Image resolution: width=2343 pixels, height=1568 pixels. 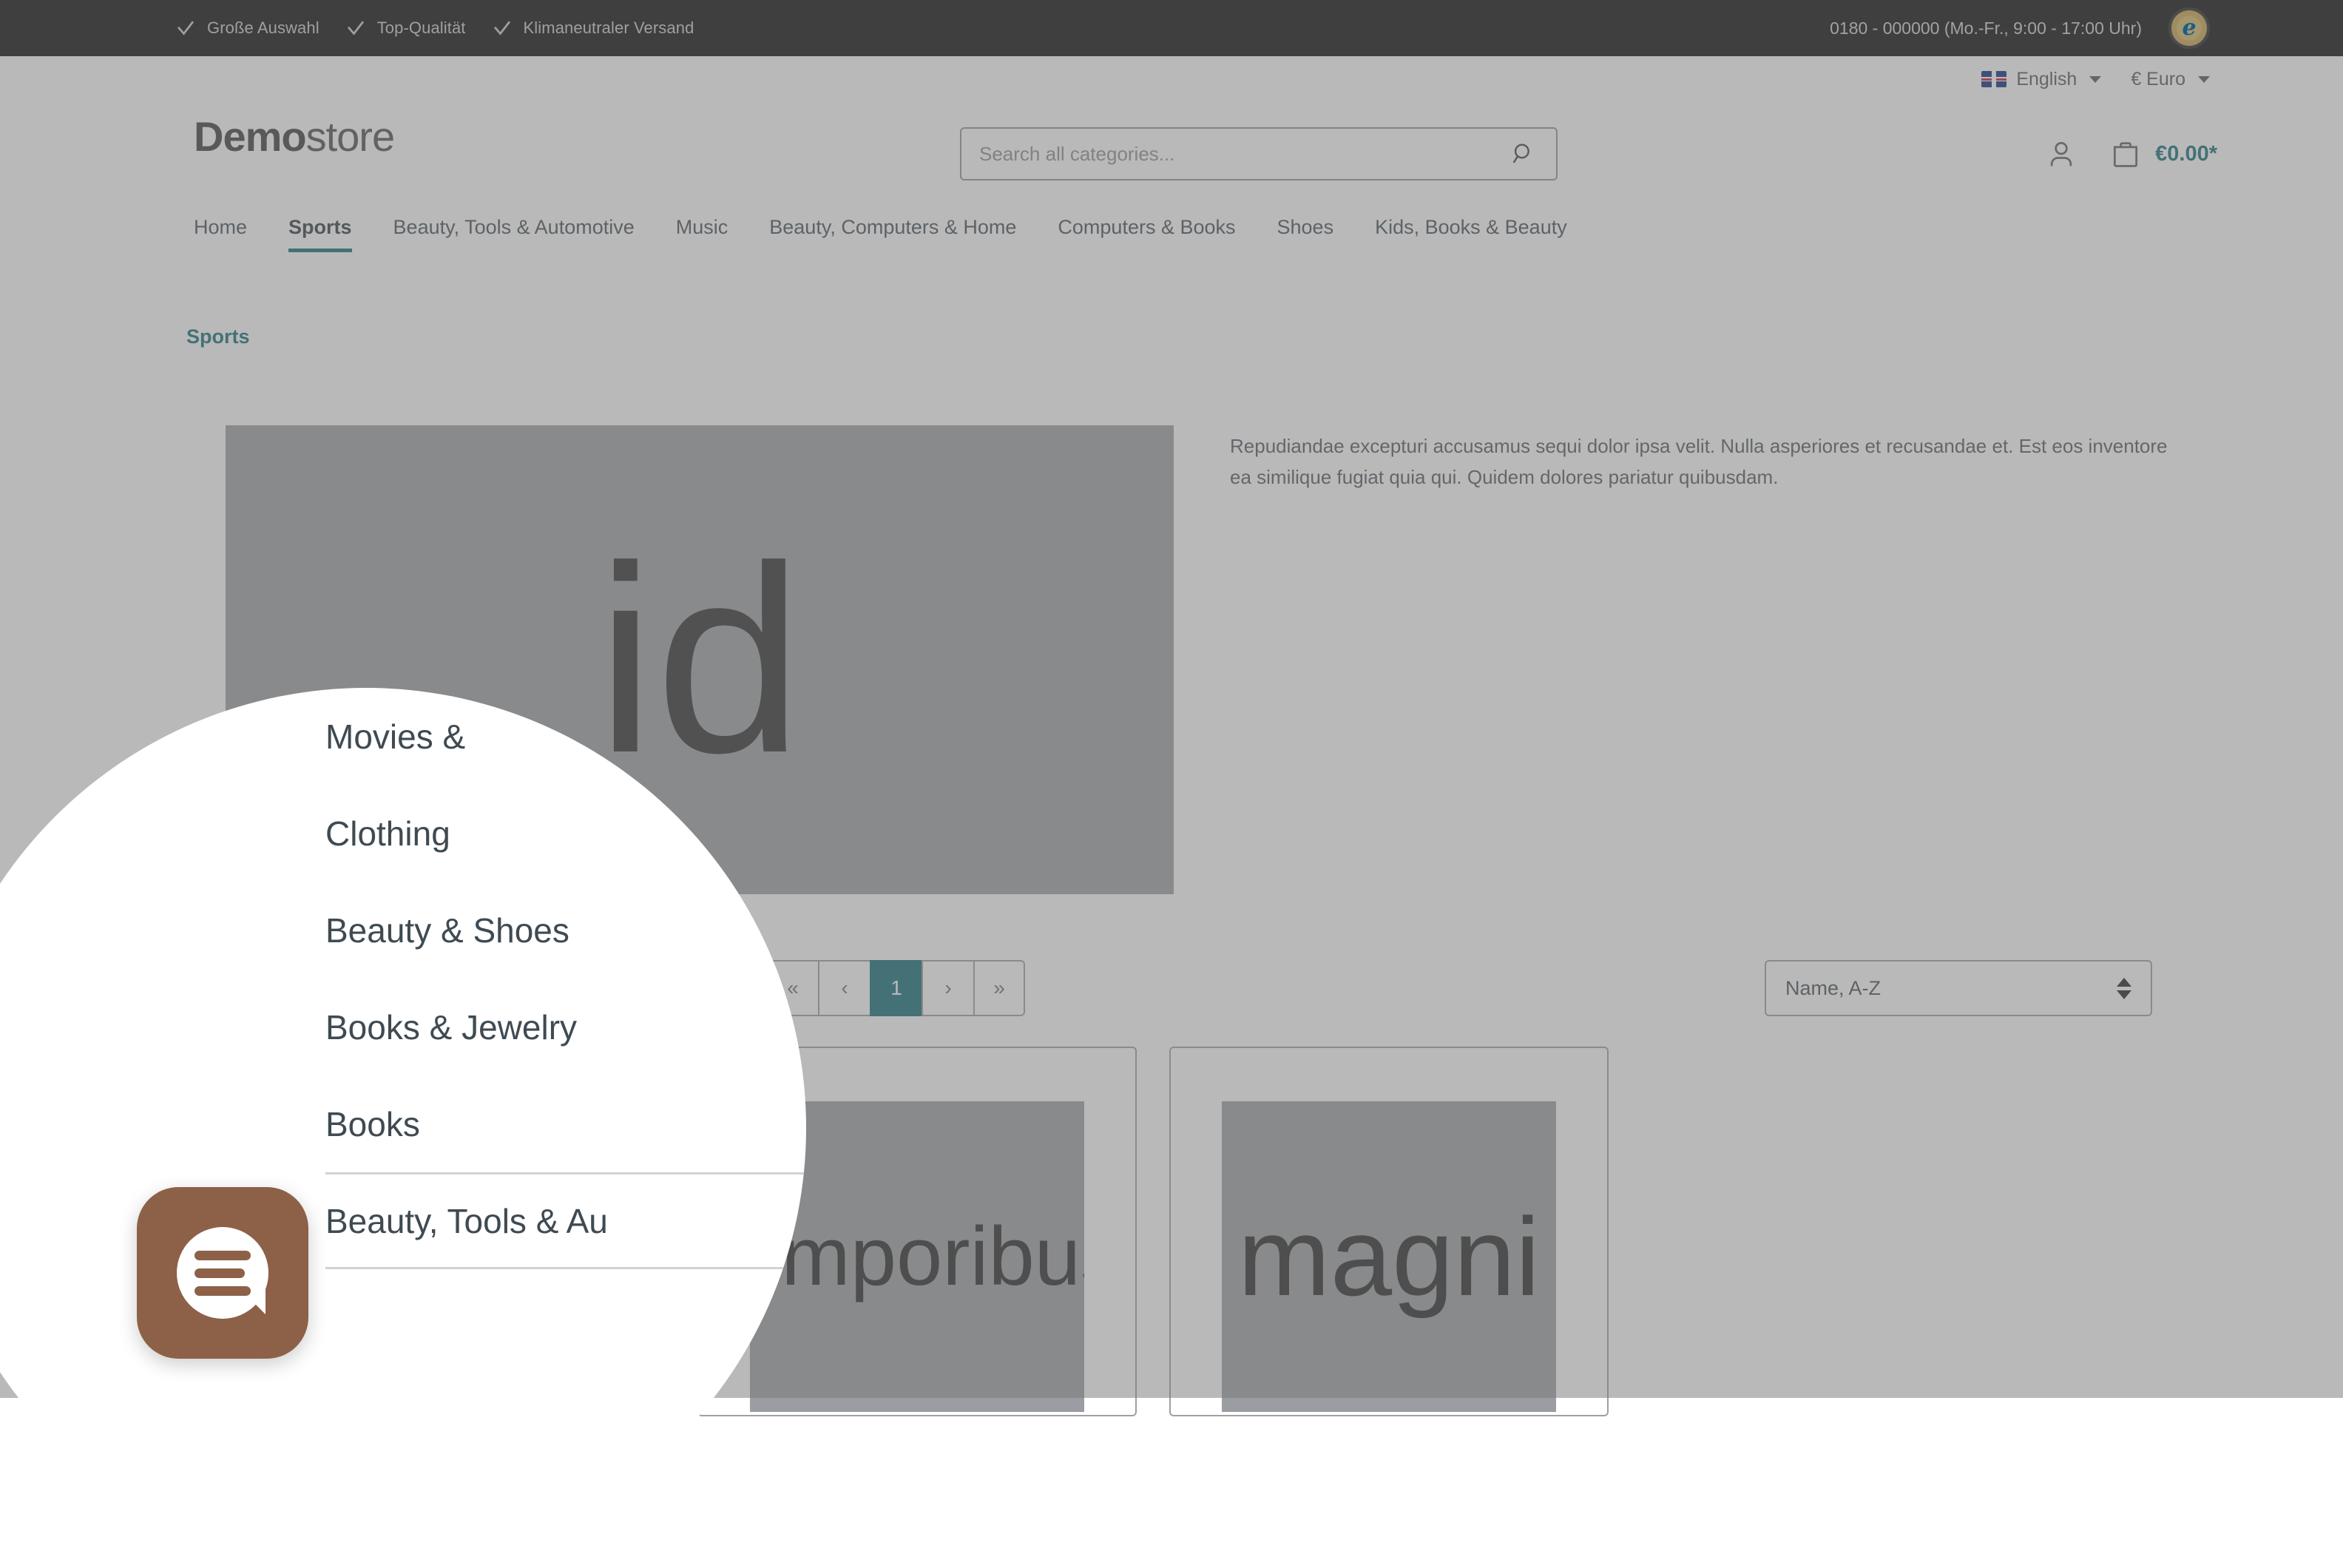 I want to click on locale-bar: English € Euro, so click(x=1171, y=79).